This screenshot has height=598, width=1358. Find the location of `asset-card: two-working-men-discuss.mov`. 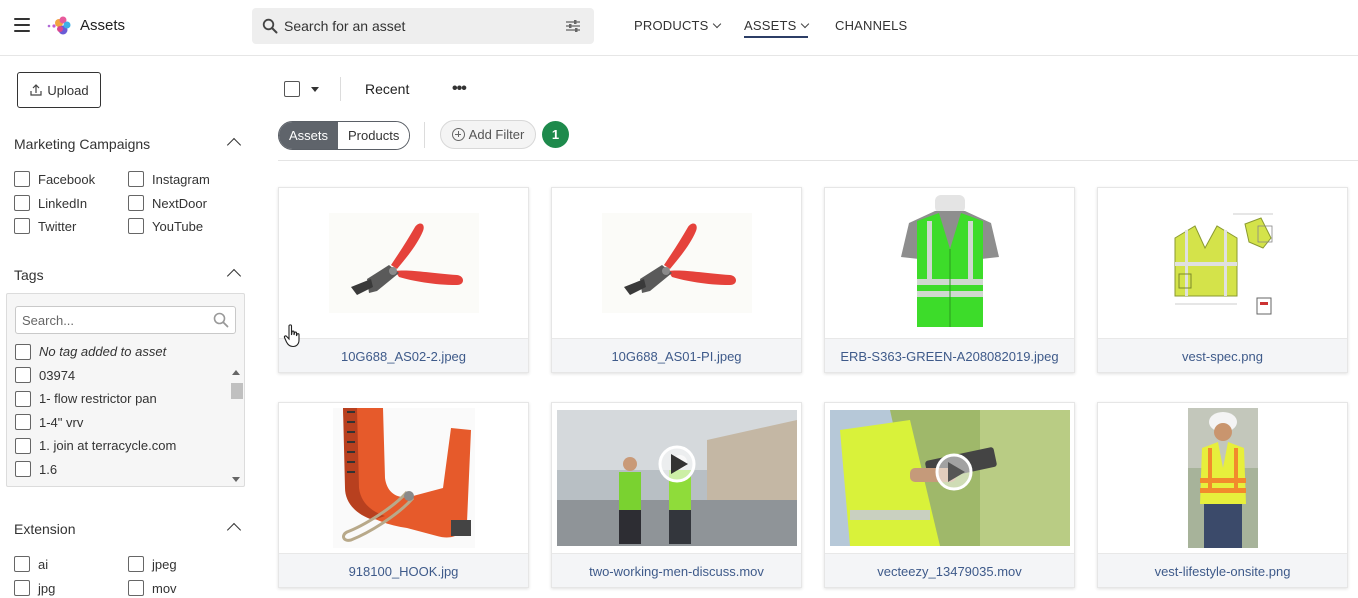

asset-card: two-working-men-discuss.mov is located at coordinates (676, 495).